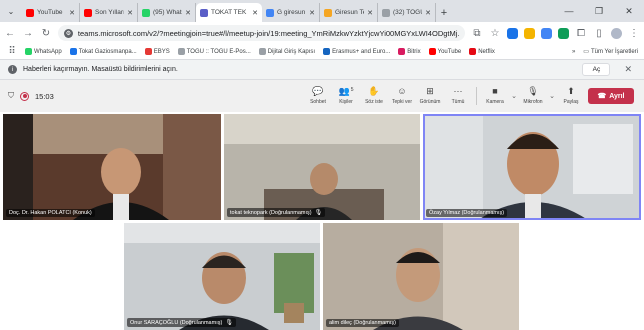  Describe the element at coordinates (46, 33) in the screenshot. I see `reload-icon: ↻` at that location.